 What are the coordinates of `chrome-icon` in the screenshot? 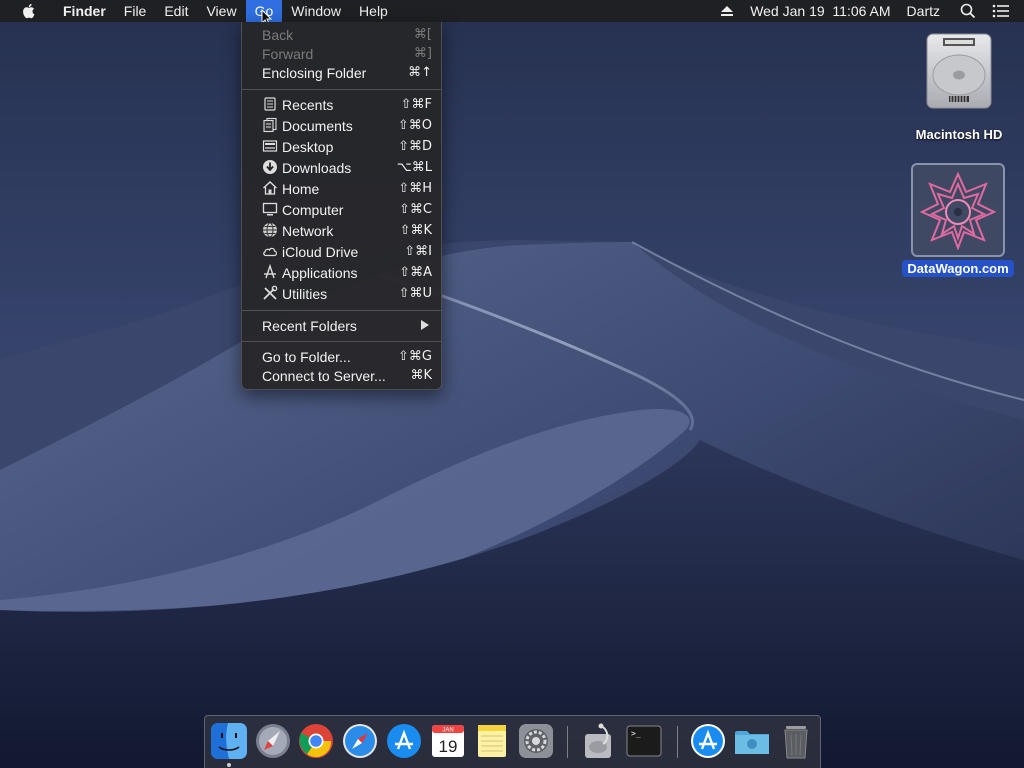 It's located at (316, 741).